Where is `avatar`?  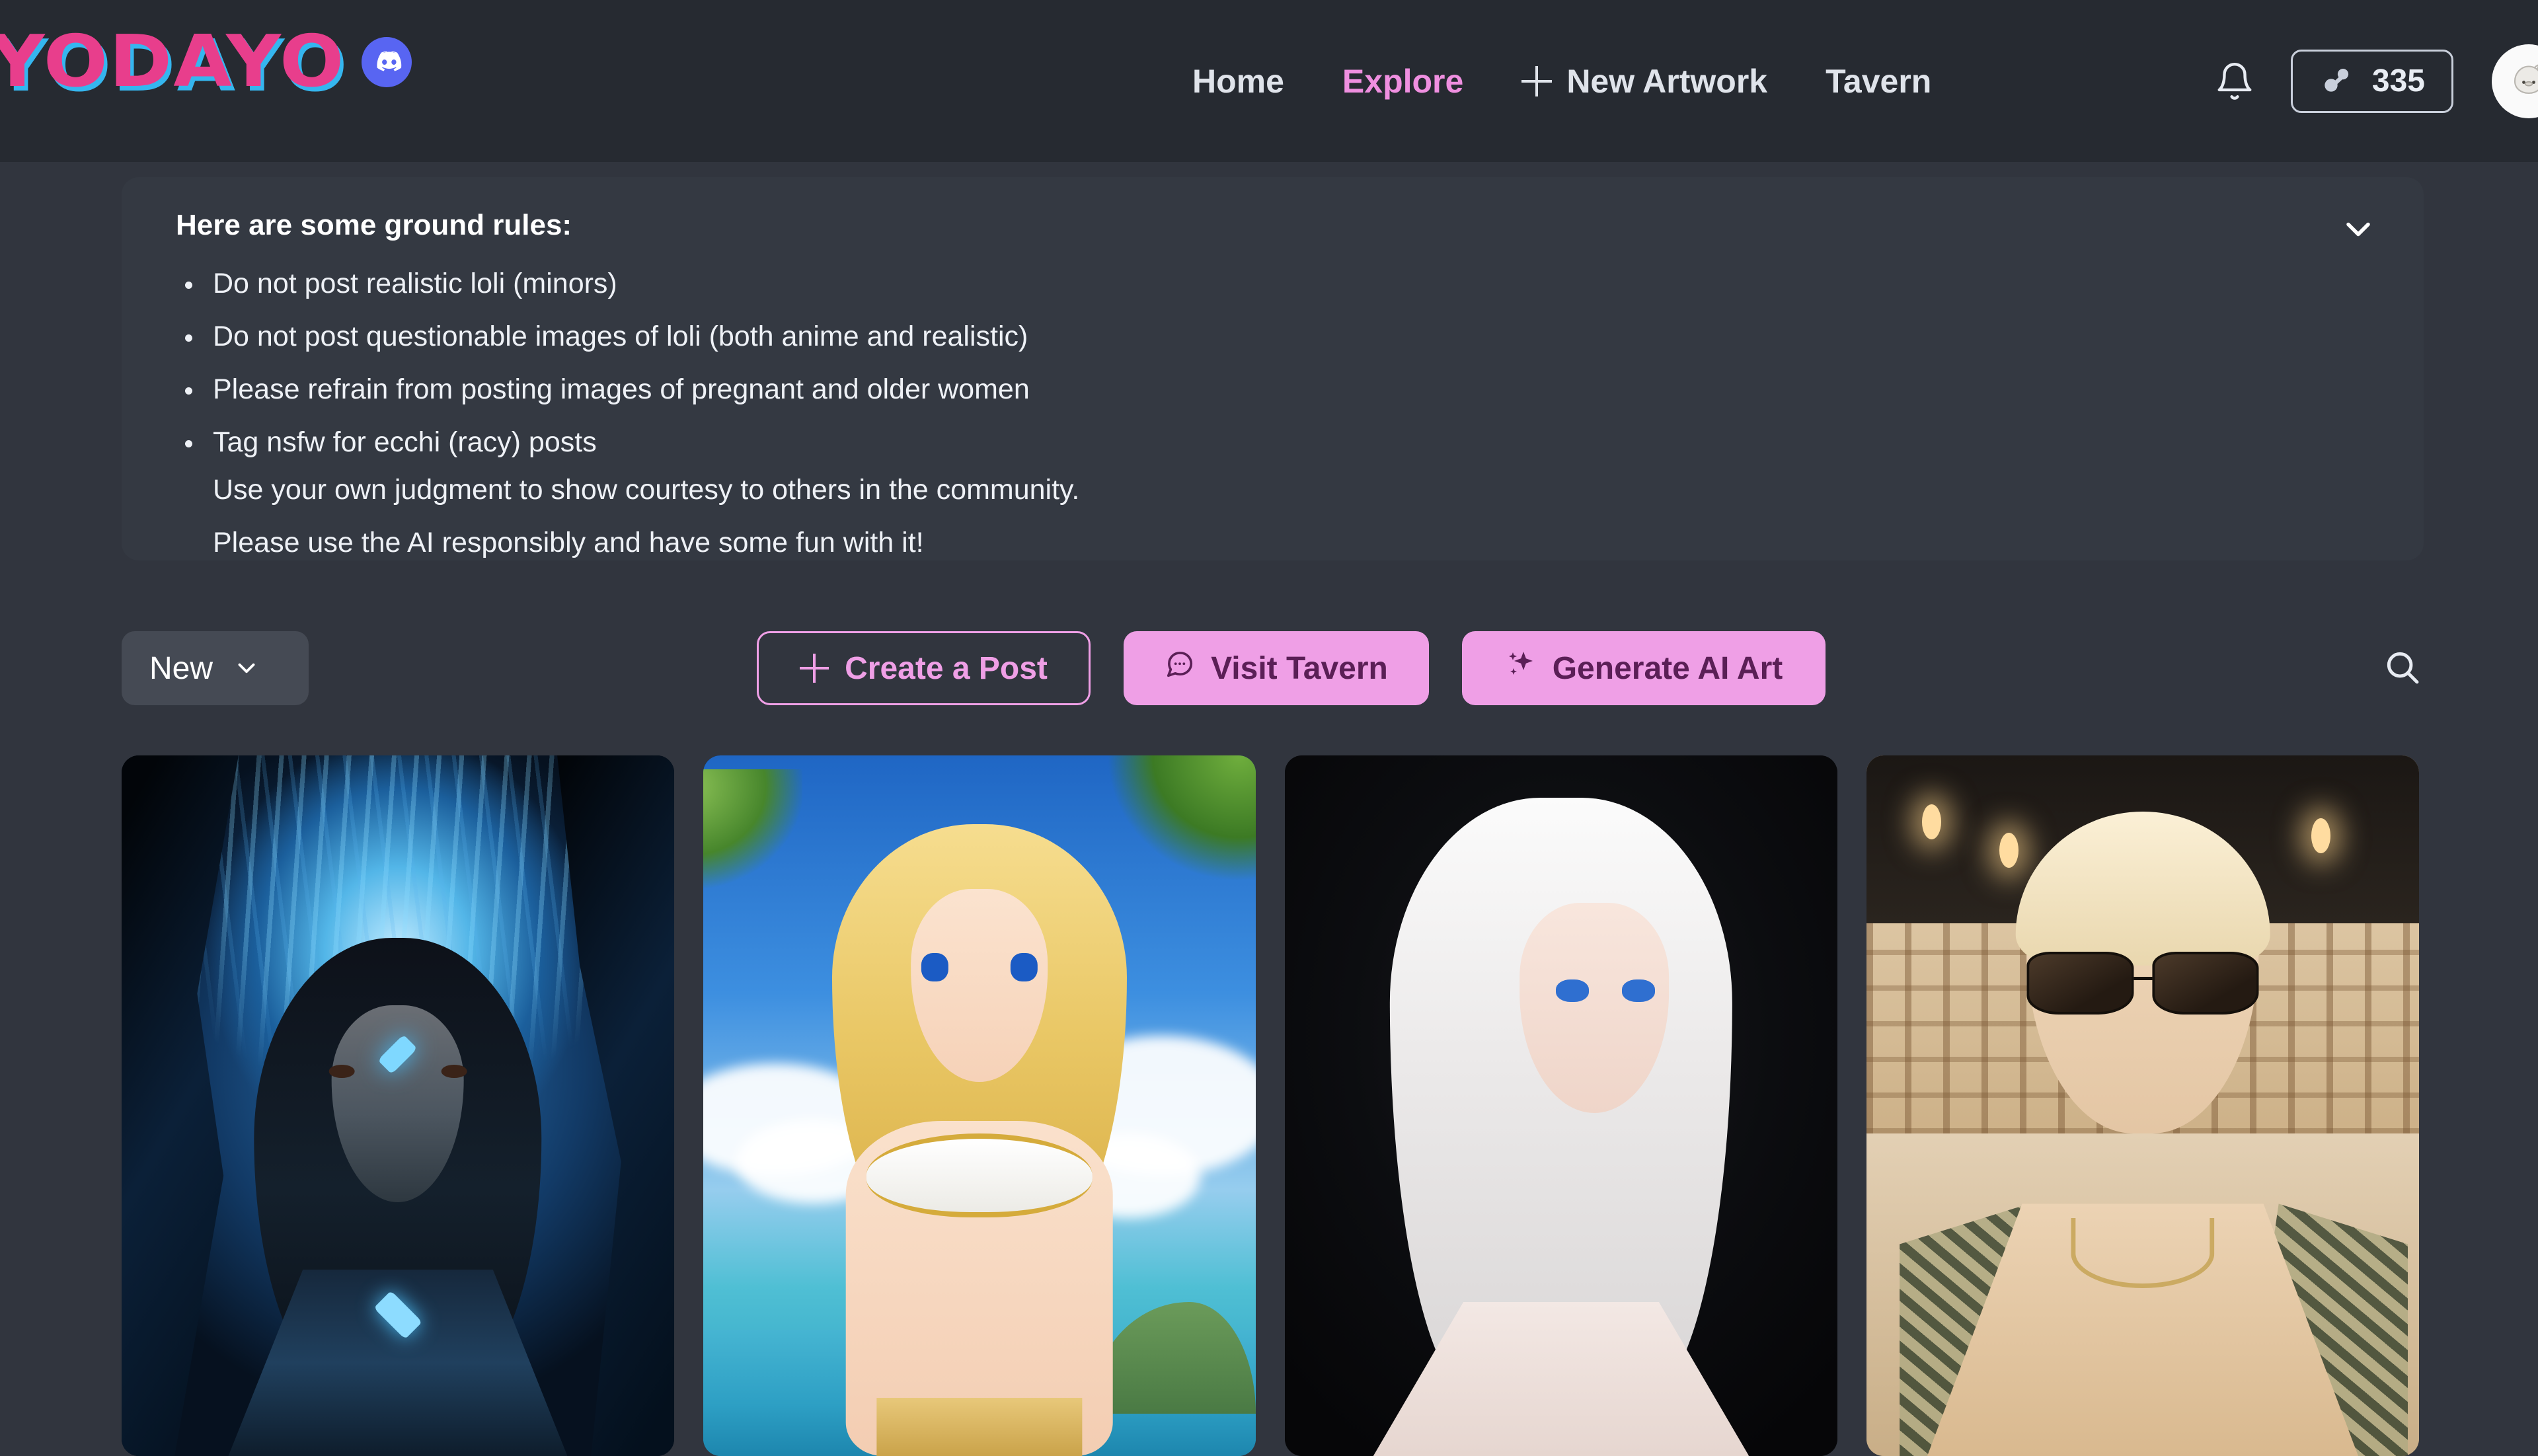 avatar is located at coordinates (2515, 81).